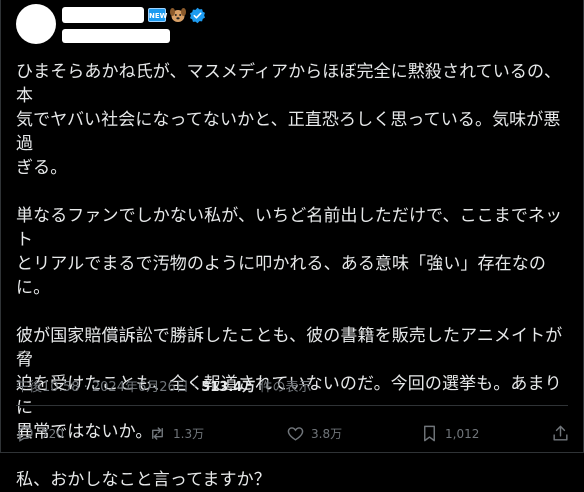 The height and width of the screenshot is (492, 584). Describe the element at coordinates (462, 433) in the screenshot. I see `bookmark-count: 1,012` at that location.